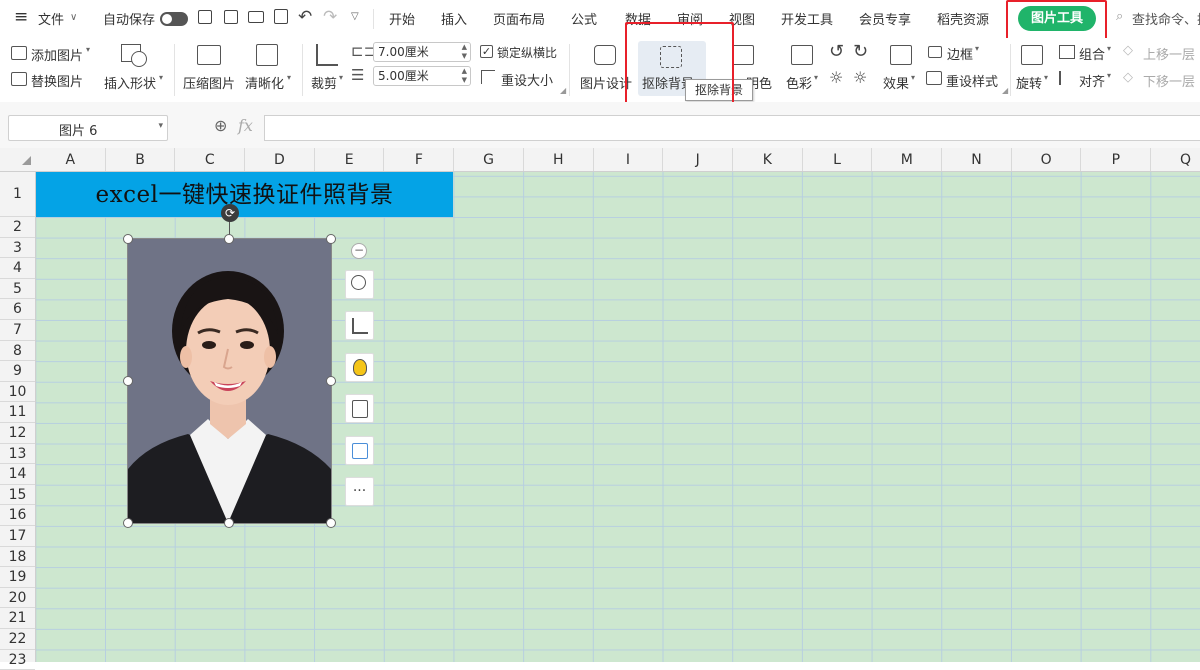 The height and width of the screenshot is (670, 1200). I want to click on align-button: 对齐, so click(1092, 80).